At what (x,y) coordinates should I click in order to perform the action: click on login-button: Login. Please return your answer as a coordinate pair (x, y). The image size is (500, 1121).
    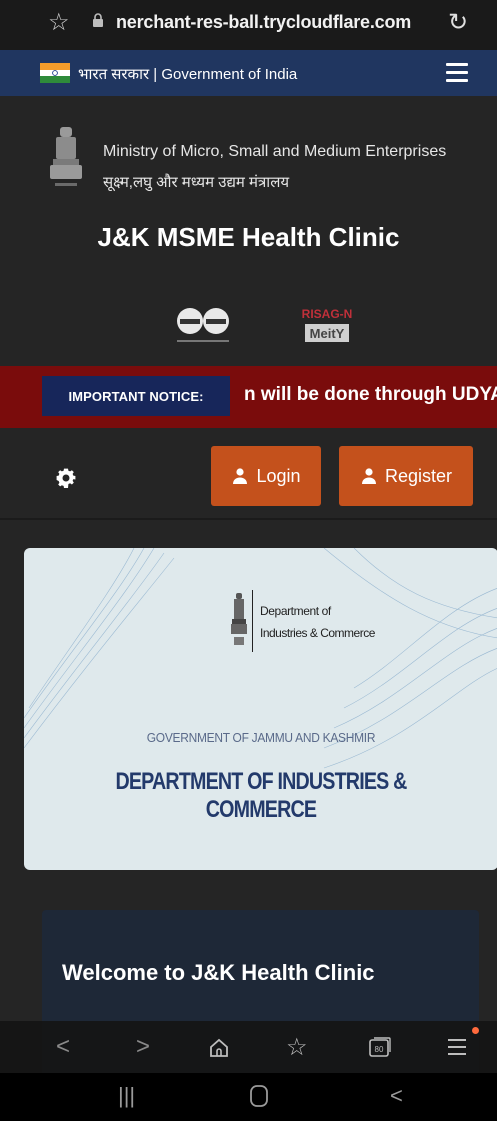
    Looking at the image, I should click on (266, 476).